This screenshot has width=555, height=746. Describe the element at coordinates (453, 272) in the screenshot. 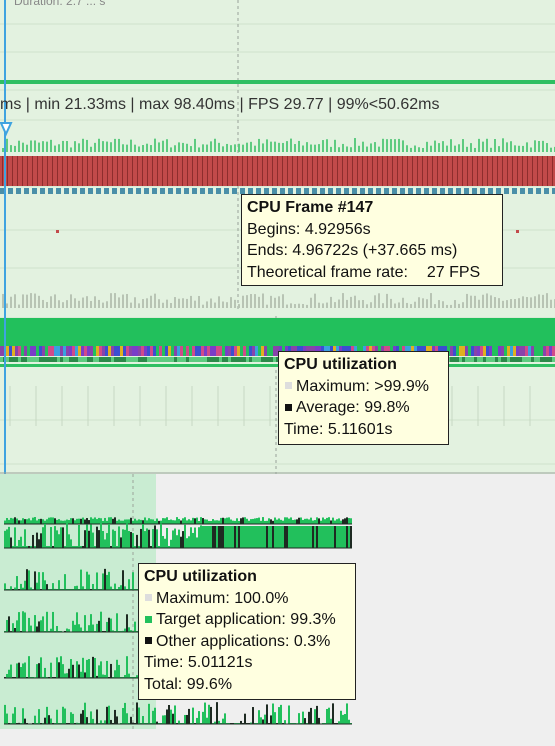

I see `frame-rate-value: 27 FPS` at that location.